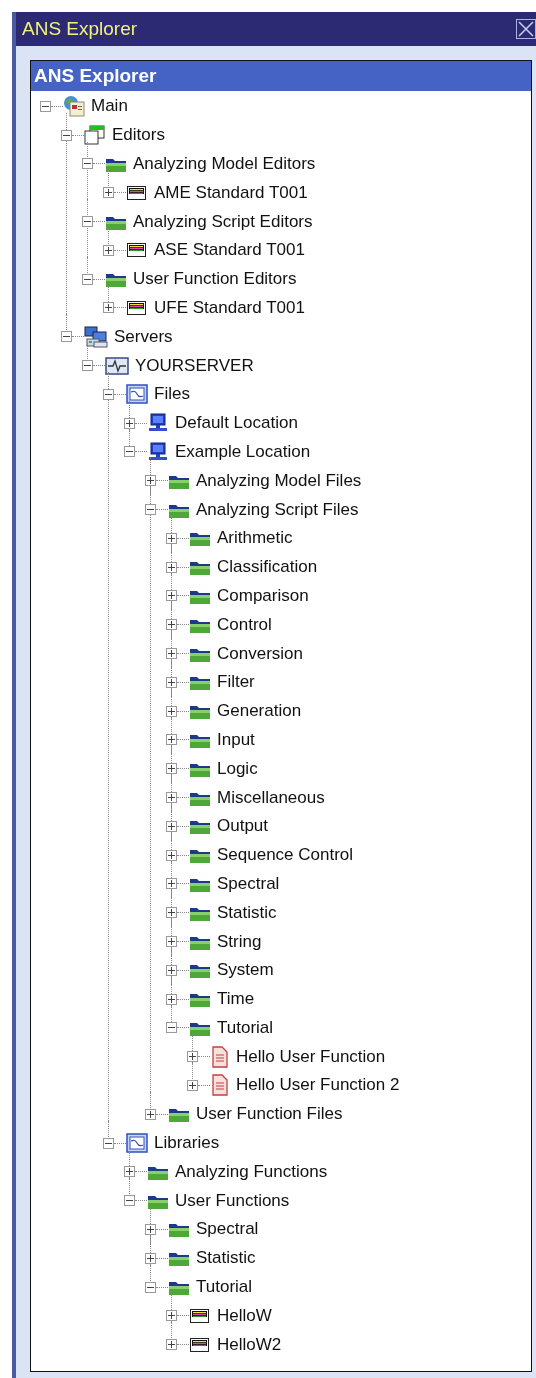  I want to click on tree-item: Conversion, so click(260, 653).